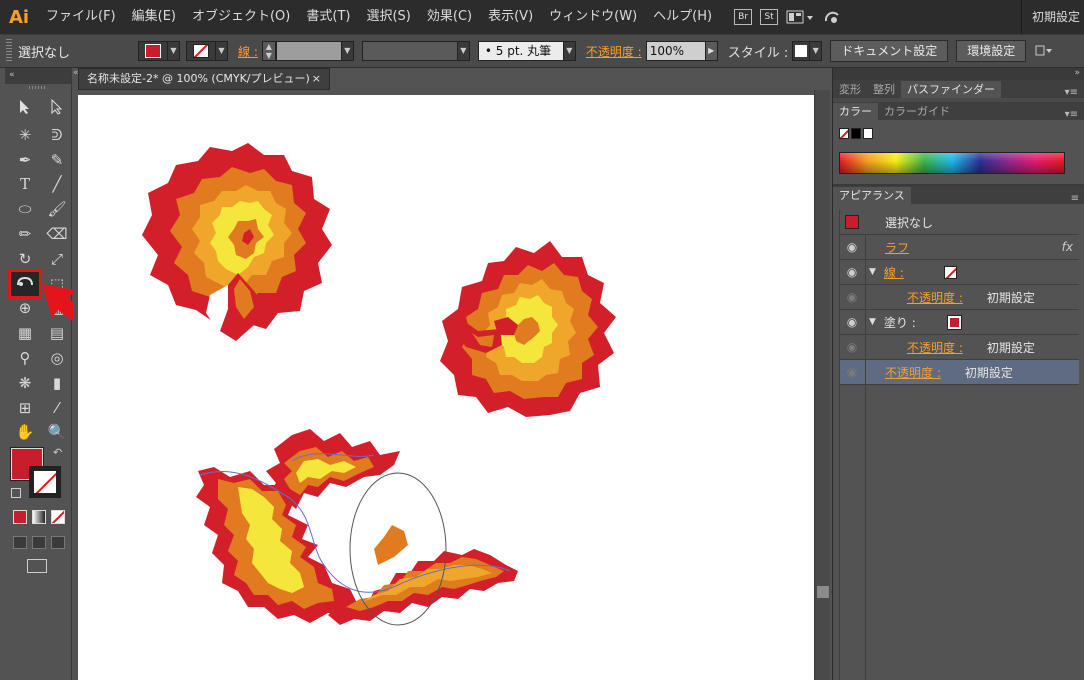  What do you see at coordinates (9, 51) in the screenshot?
I see `control-grip` at bounding box center [9, 51].